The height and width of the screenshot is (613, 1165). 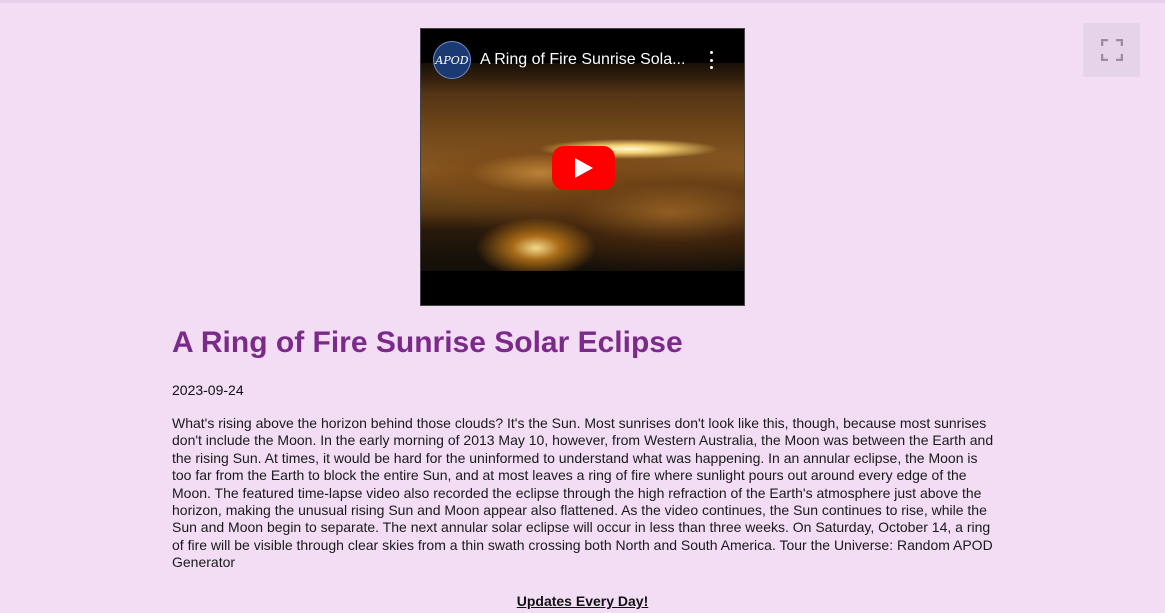 I want to click on channel-avatar-label: APOD, so click(x=452, y=60).